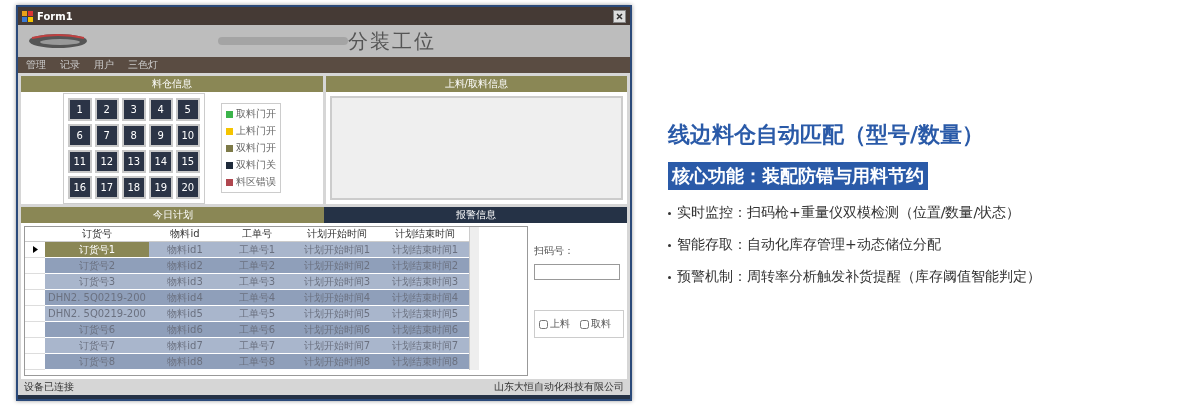 This screenshot has height=406, width=1200. I want to click on table-cell: 计划结束时间3, so click(425, 282).